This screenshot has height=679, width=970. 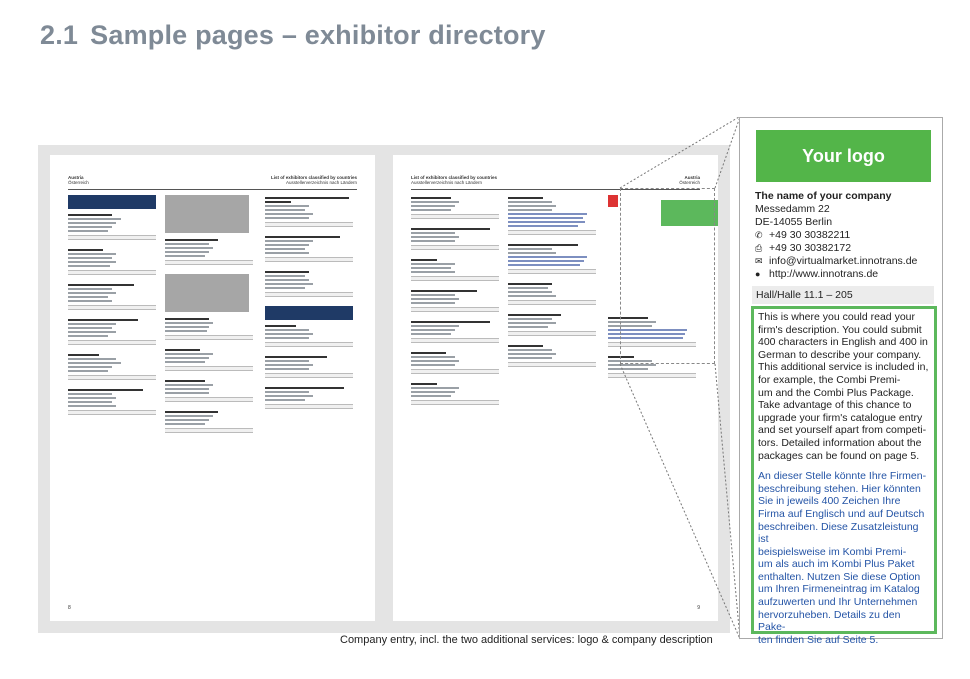 I want to click on email-icon: ✉, so click(x=759, y=261).